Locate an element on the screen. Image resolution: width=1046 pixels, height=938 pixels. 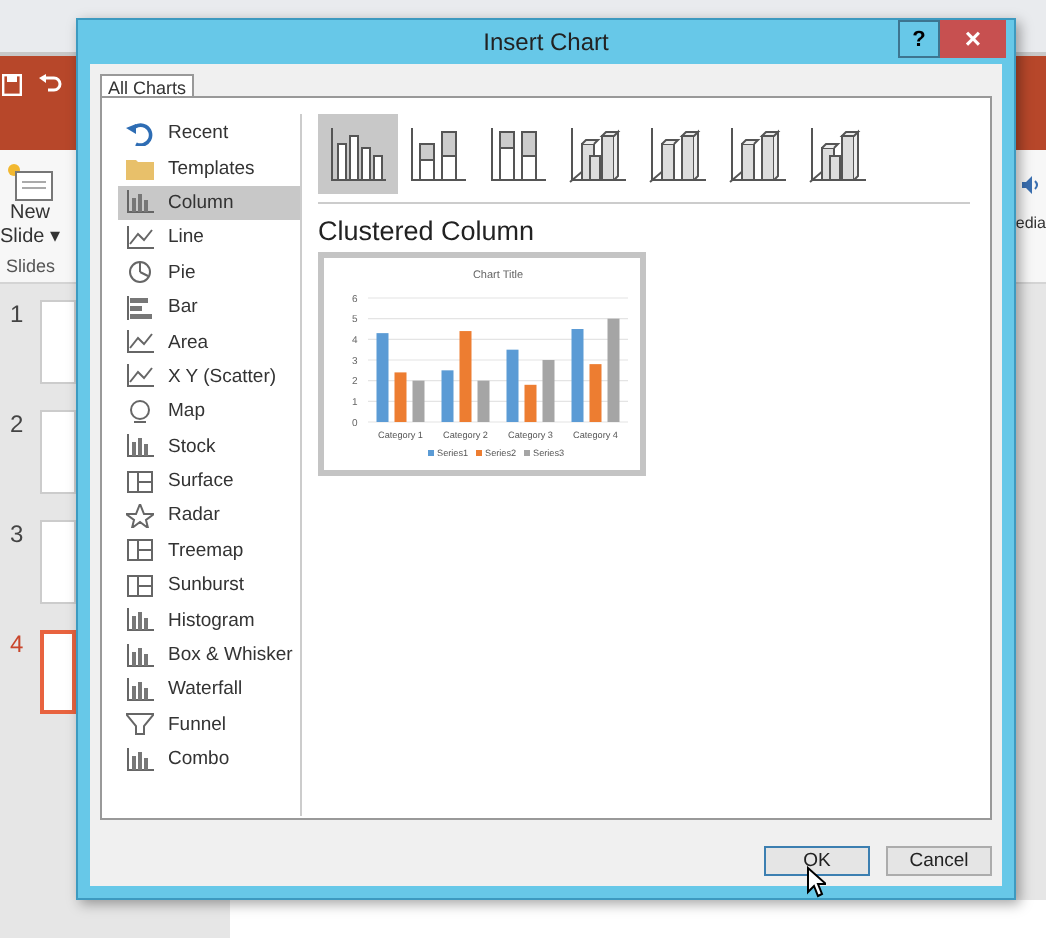
chart-type-item: Map is located at coordinates (209, 412).